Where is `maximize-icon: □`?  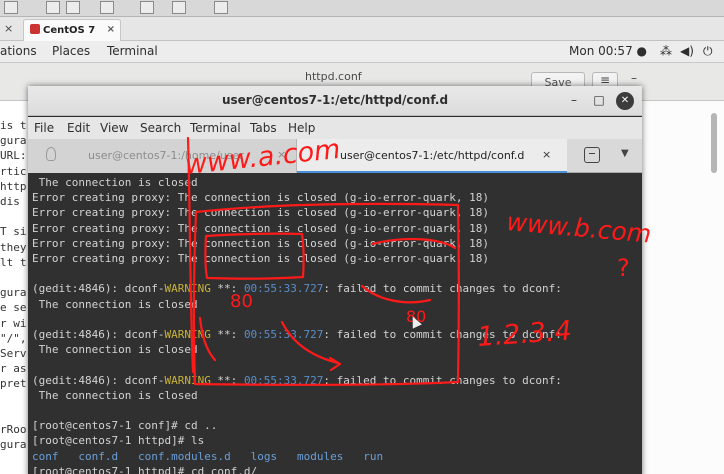 maximize-icon: □ is located at coordinates (599, 101).